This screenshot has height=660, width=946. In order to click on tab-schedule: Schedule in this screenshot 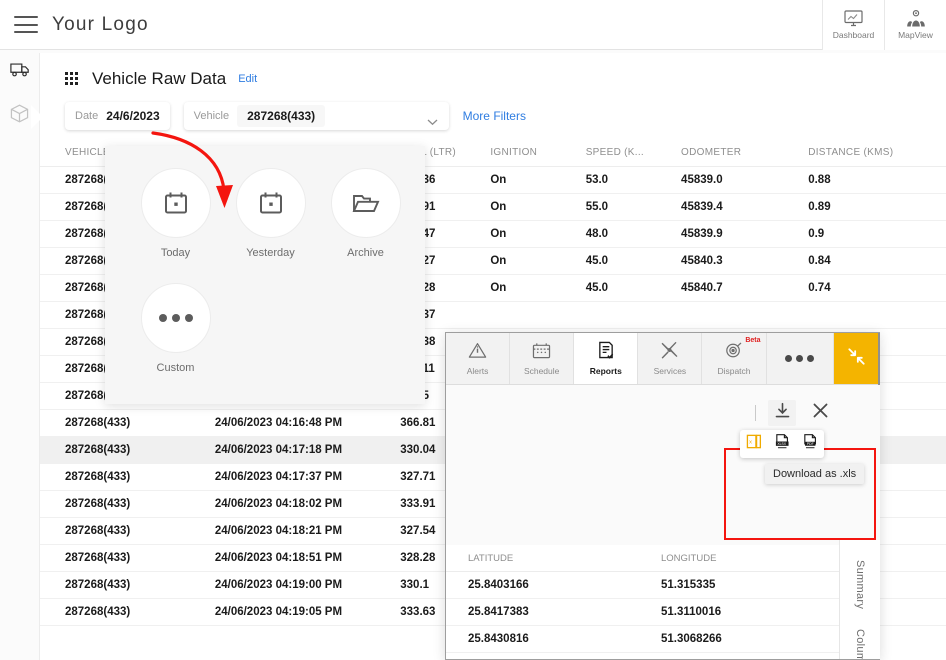, I will do `click(542, 358)`.